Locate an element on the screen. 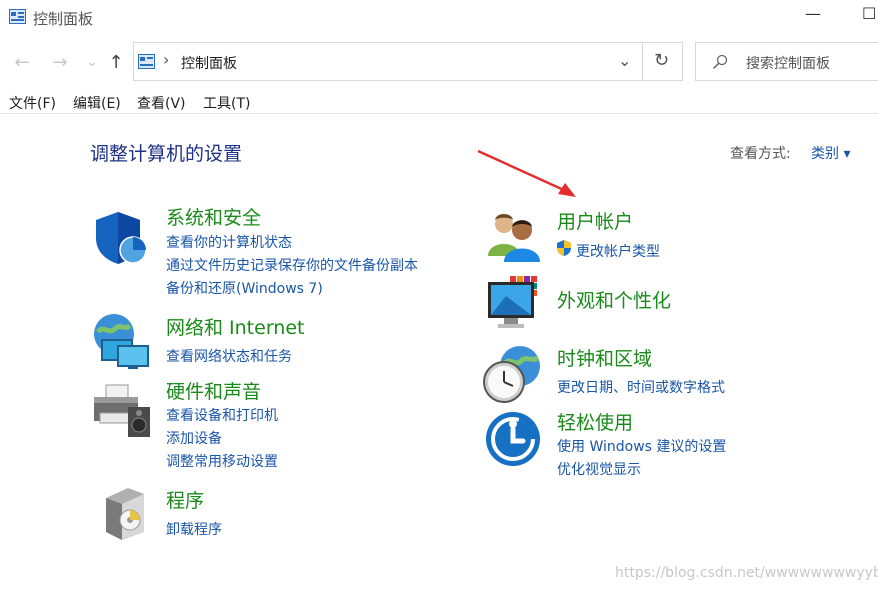  uac-shield-icon is located at coordinates (564, 248).